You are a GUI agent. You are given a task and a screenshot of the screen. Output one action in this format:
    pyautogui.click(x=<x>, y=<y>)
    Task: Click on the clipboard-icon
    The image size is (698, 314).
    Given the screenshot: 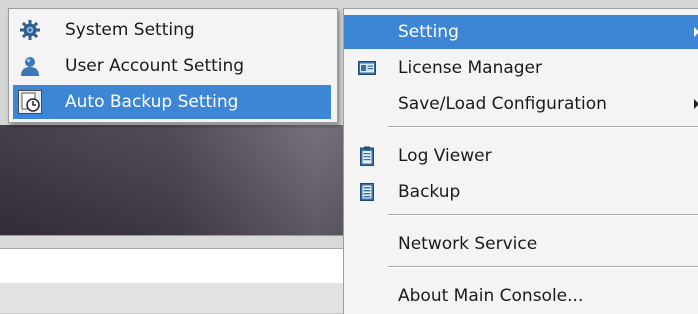 What is the action you would take?
    pyautogui.click(x=367, y=156)
    